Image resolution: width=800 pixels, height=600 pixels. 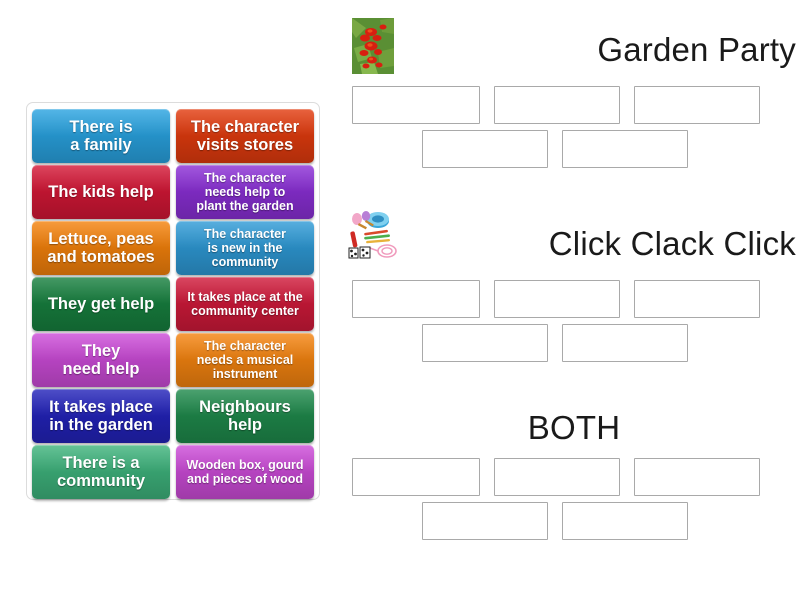 I want to click on tile-label: Neighbours help, so click(x=245, y=415).